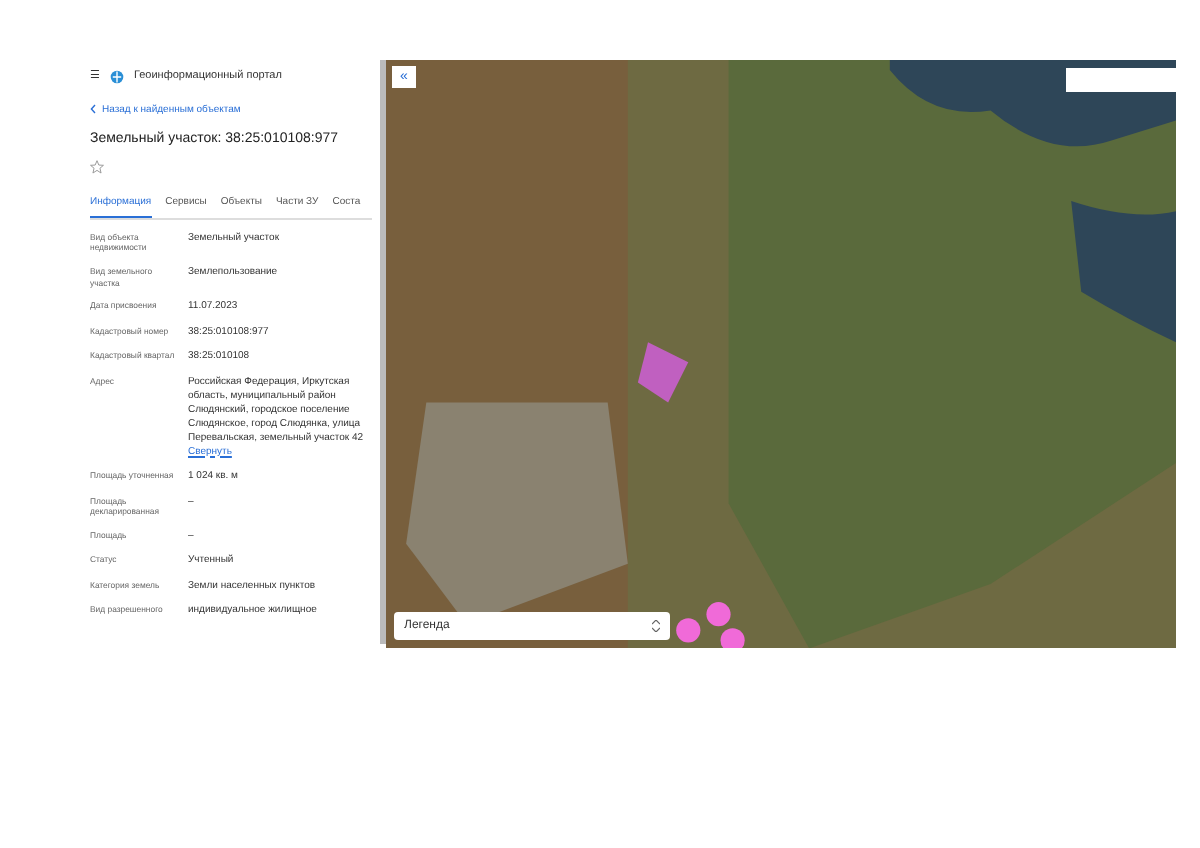 Image resolution: width=1200 pixels, height=848 pixels. Describe the element at coordinates (656, 626) in the screenshot. I see `sort-caret-icon` at that location.